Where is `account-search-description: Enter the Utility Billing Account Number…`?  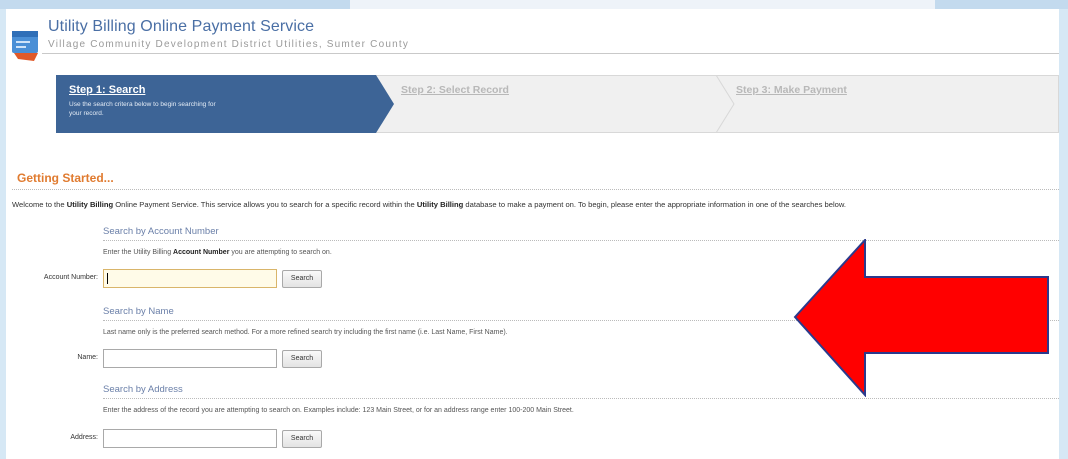
account-search-description: Enter the Utility Billing Account Number… is located at coordinates (217, 252).